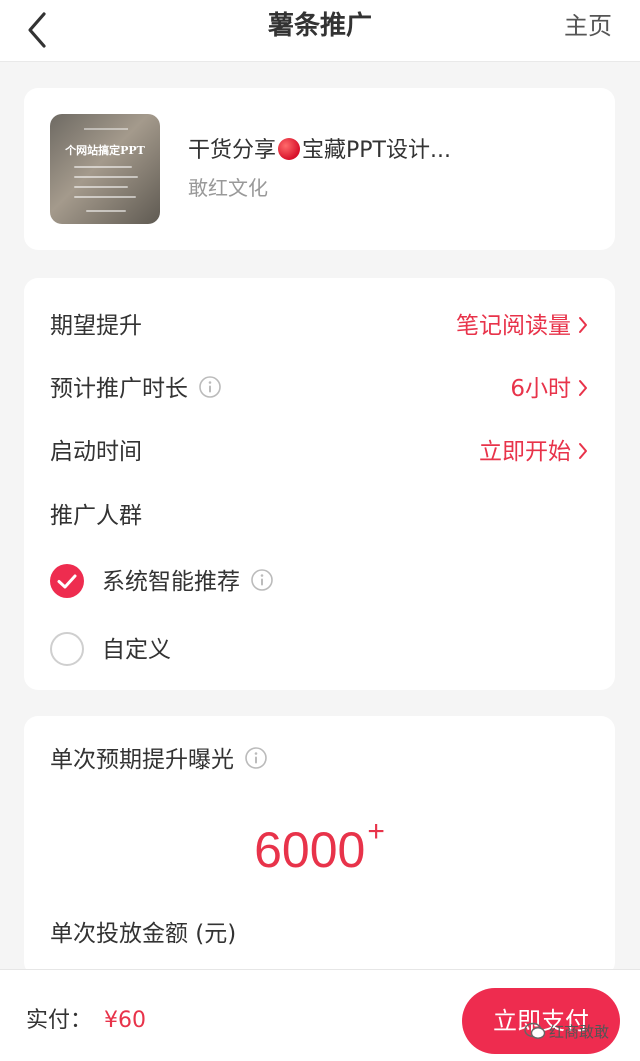 The height and width of the screenshot is (1061, 640). What do you see at coordinates (320, 1015) in the screenshot?
I see `bottom-pay-bar: 实付： ¥60 立即支付` at bounding box center [320, 1015].